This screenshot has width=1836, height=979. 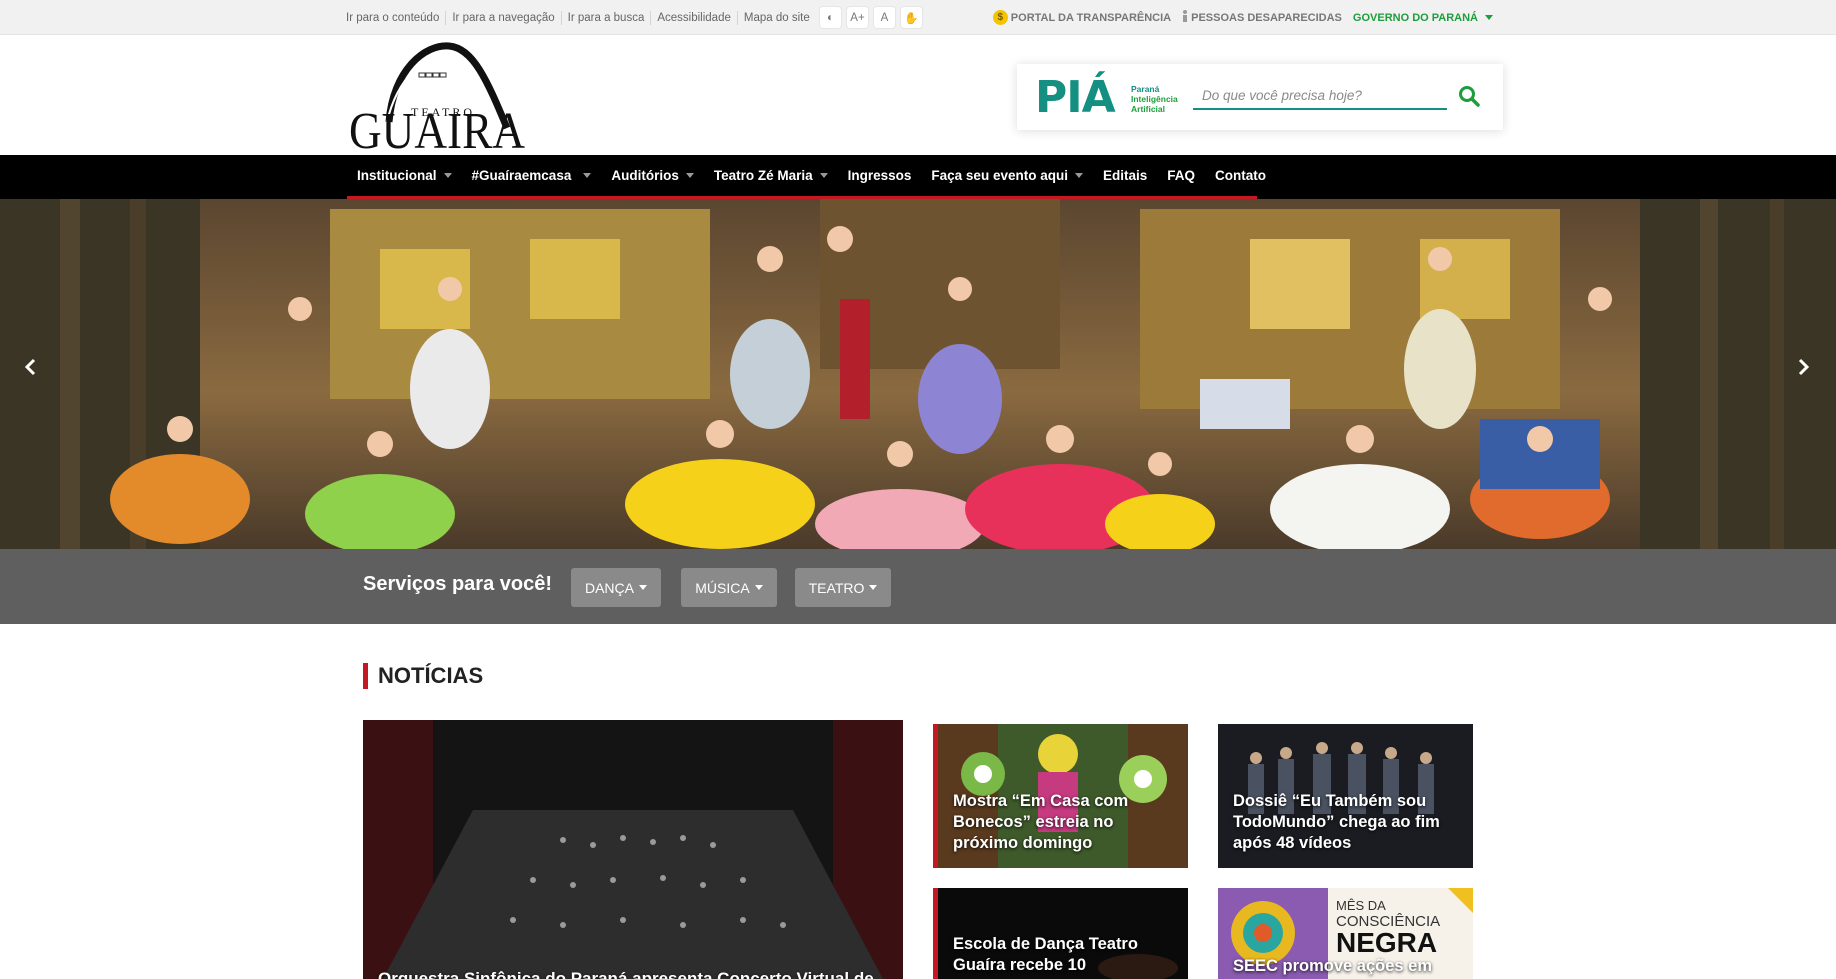 What do you see at coordinates (918, 95) in the screenshot?
I see `site-header` at bounding box center [918, 95].